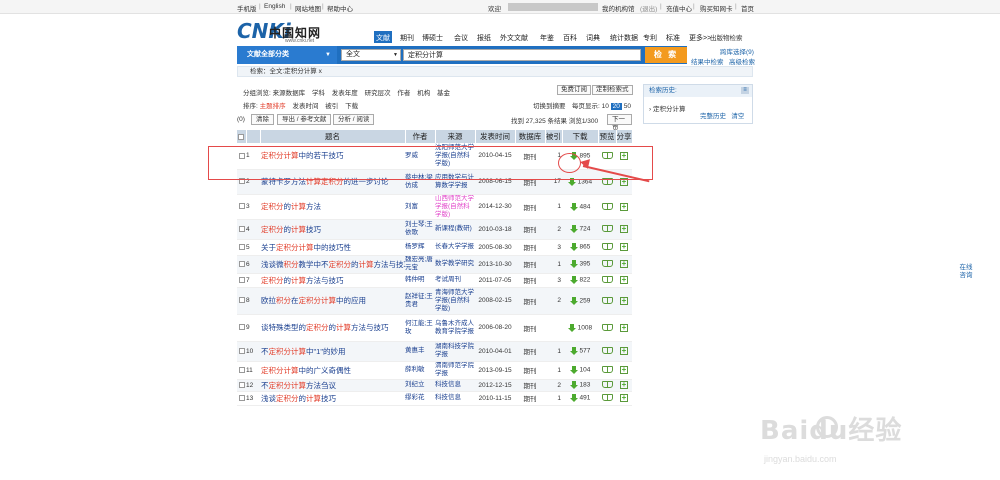  What do you see at coordinates (455, 301) in the screenshot?
I see `source-link: 青海师范大学学报(自然科学版)` at bounding box center [455, 301].